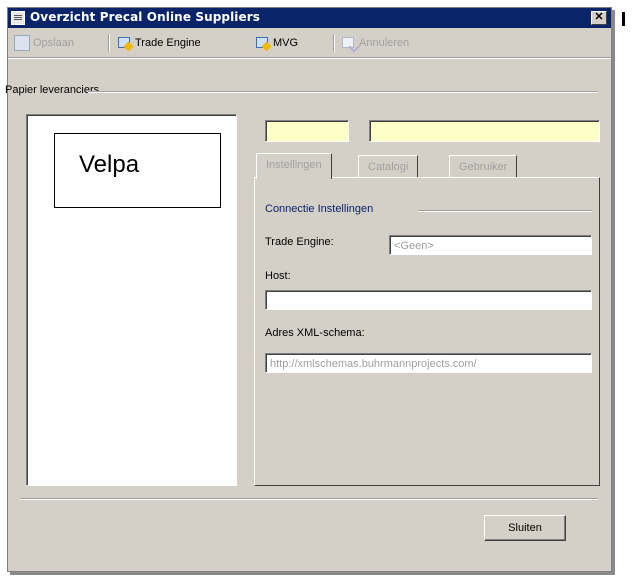 This screenshot has height=583, width=633. Describe the element at coordinates (263, 43) in the screenshot. I see `mvg-icon` at that location.